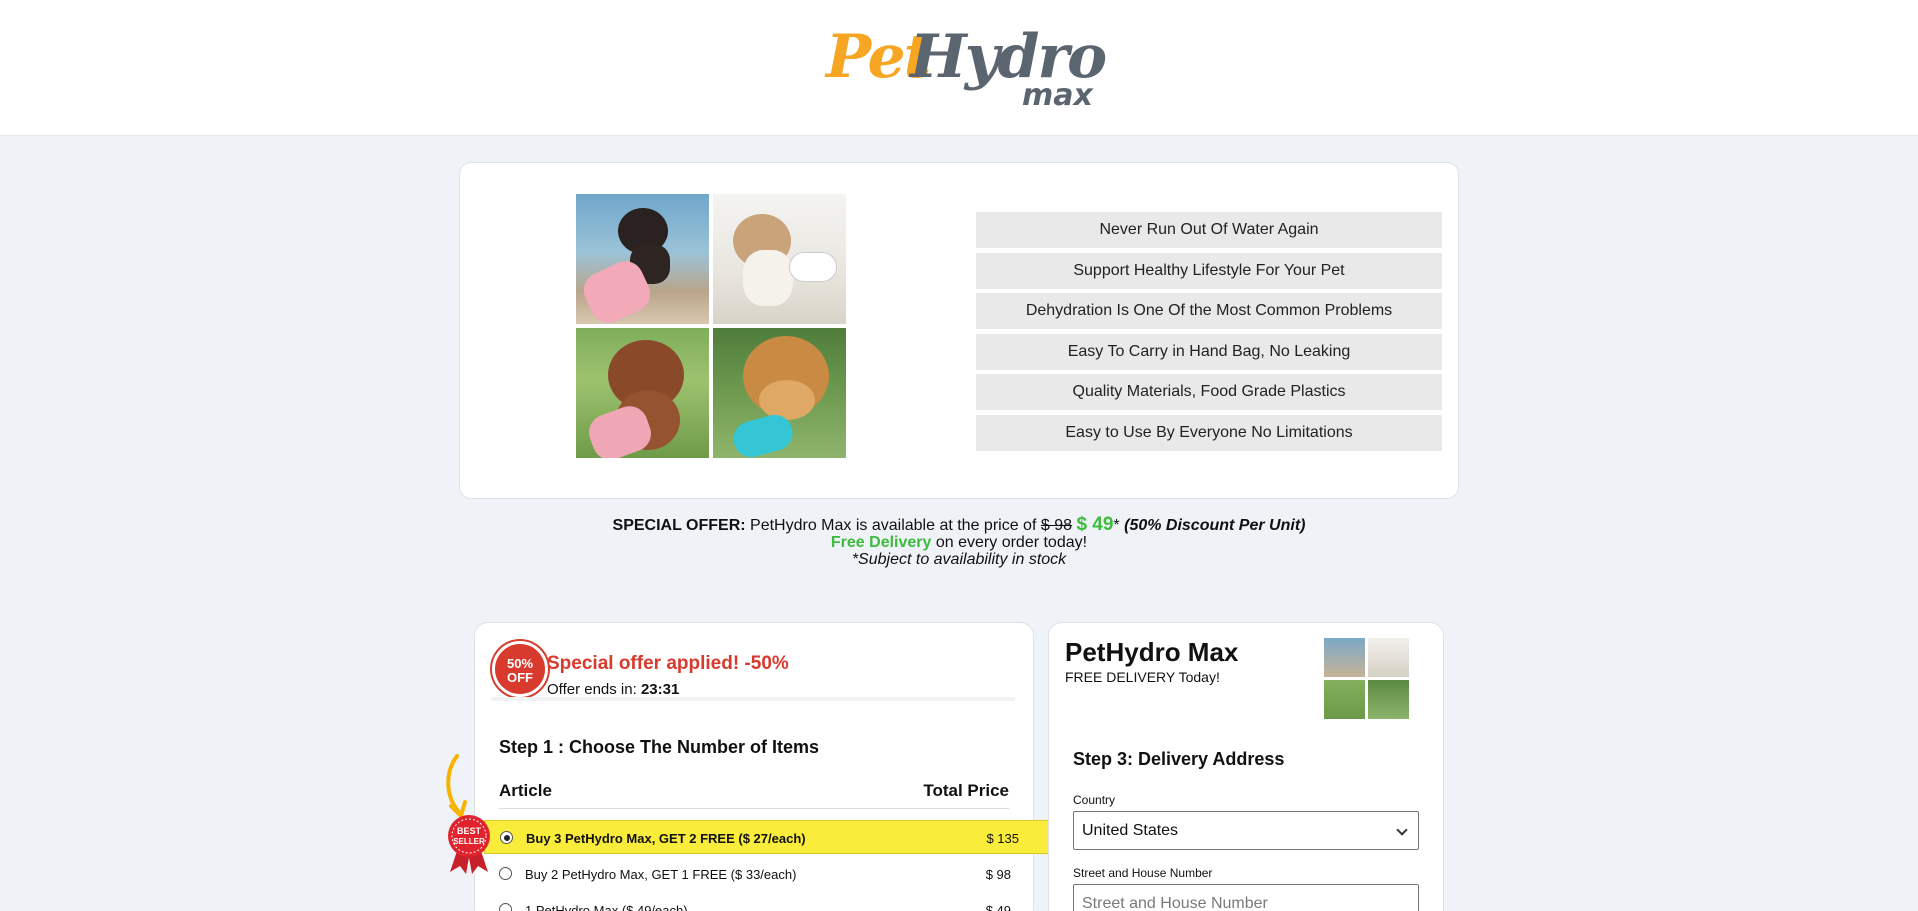  I want to click on svg-text: SELLER, so click(469, 841).